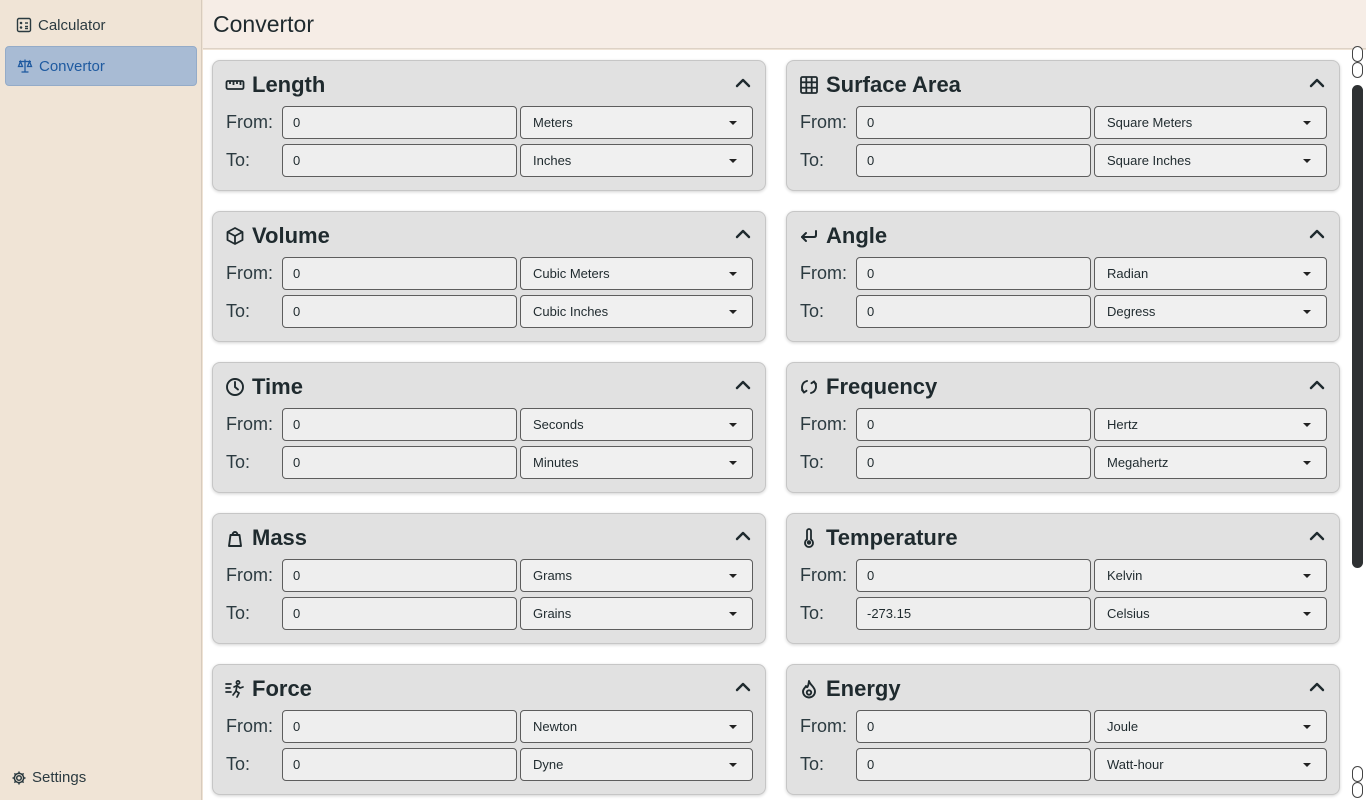 The width and height of the screenshot is (1366, 800). What do you see at coordinates (636, 311) in the screenshot?
I see `to-unit-select: Cubic Inches` at bounding box center [636, 311].